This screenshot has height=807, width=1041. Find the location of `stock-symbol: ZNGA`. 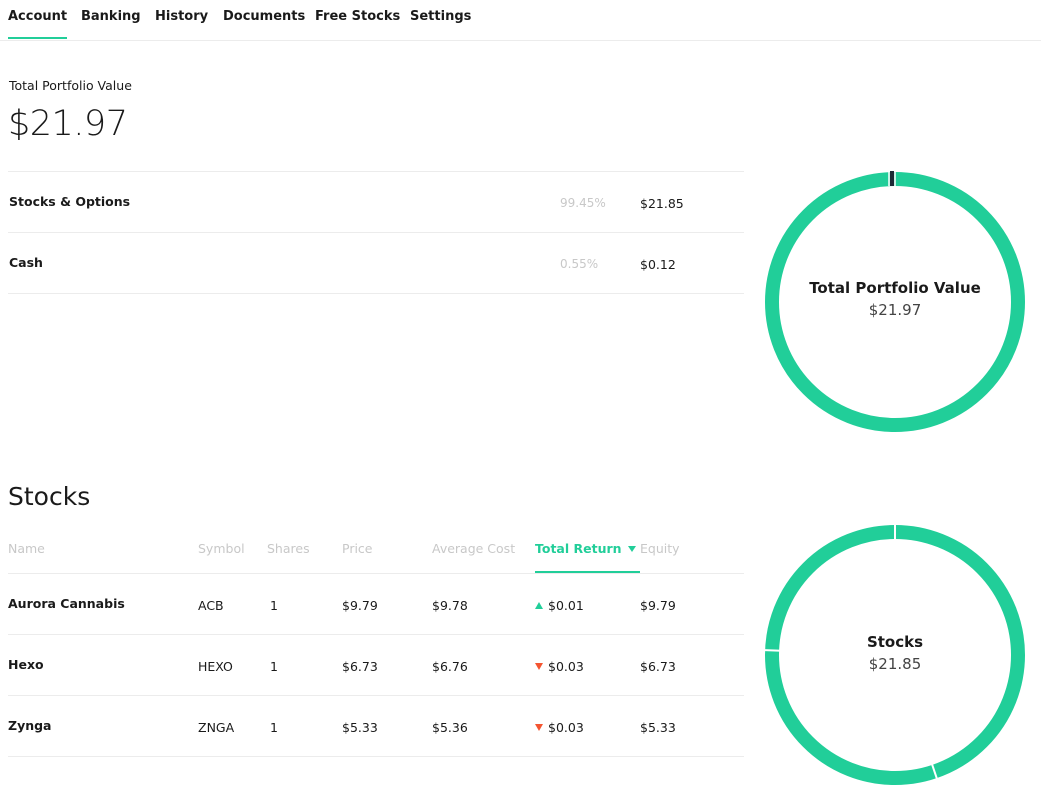

stock-symbol: ZNGA is located at coordinates (216, 727).